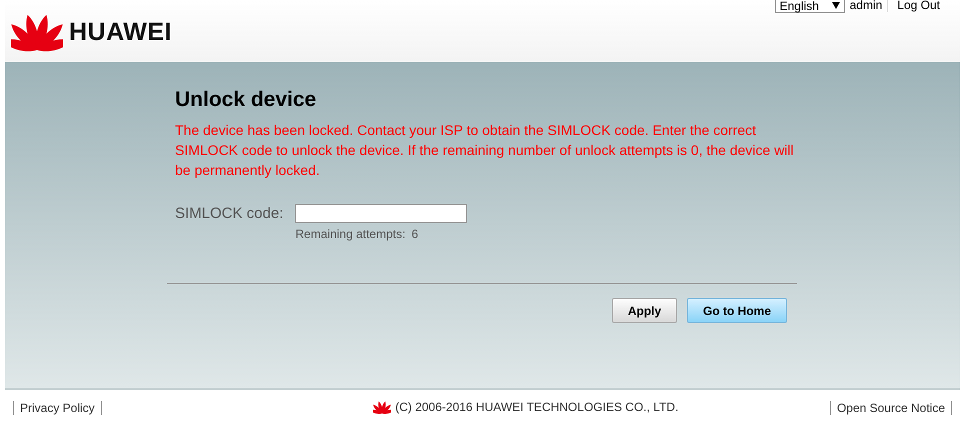  Describe the element at coordinates (57, 407) in the screenshot. I see `privacy-policy-link: Privacy Policy` at that location.